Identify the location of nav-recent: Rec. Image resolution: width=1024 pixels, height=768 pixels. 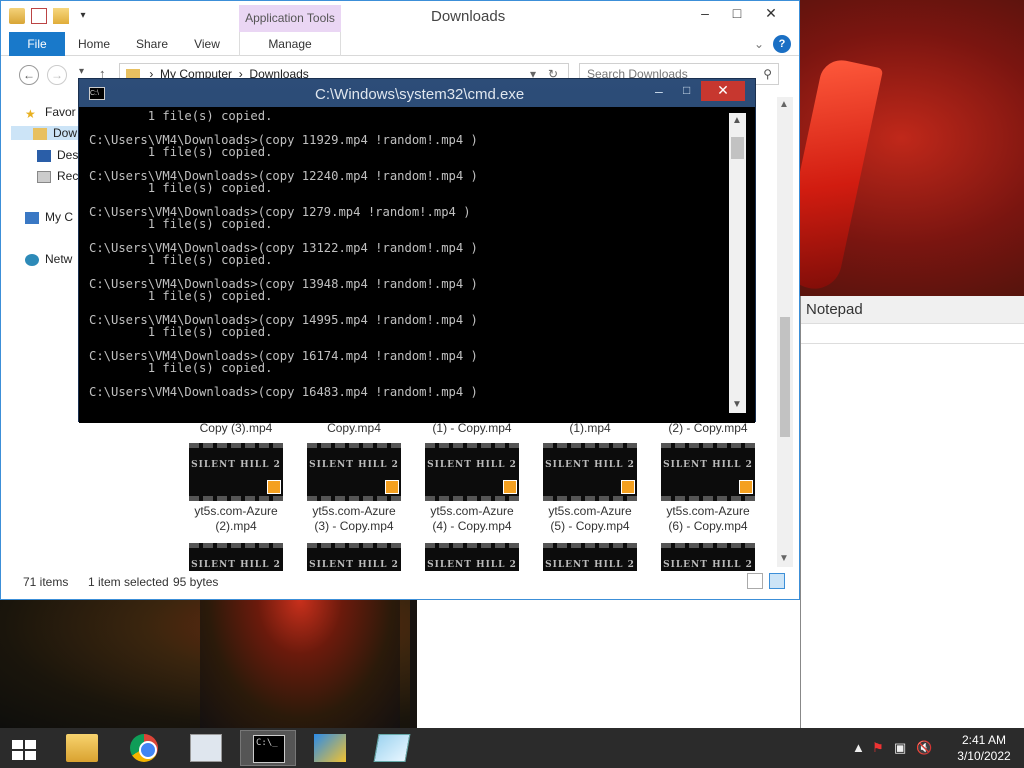
(57, 176).